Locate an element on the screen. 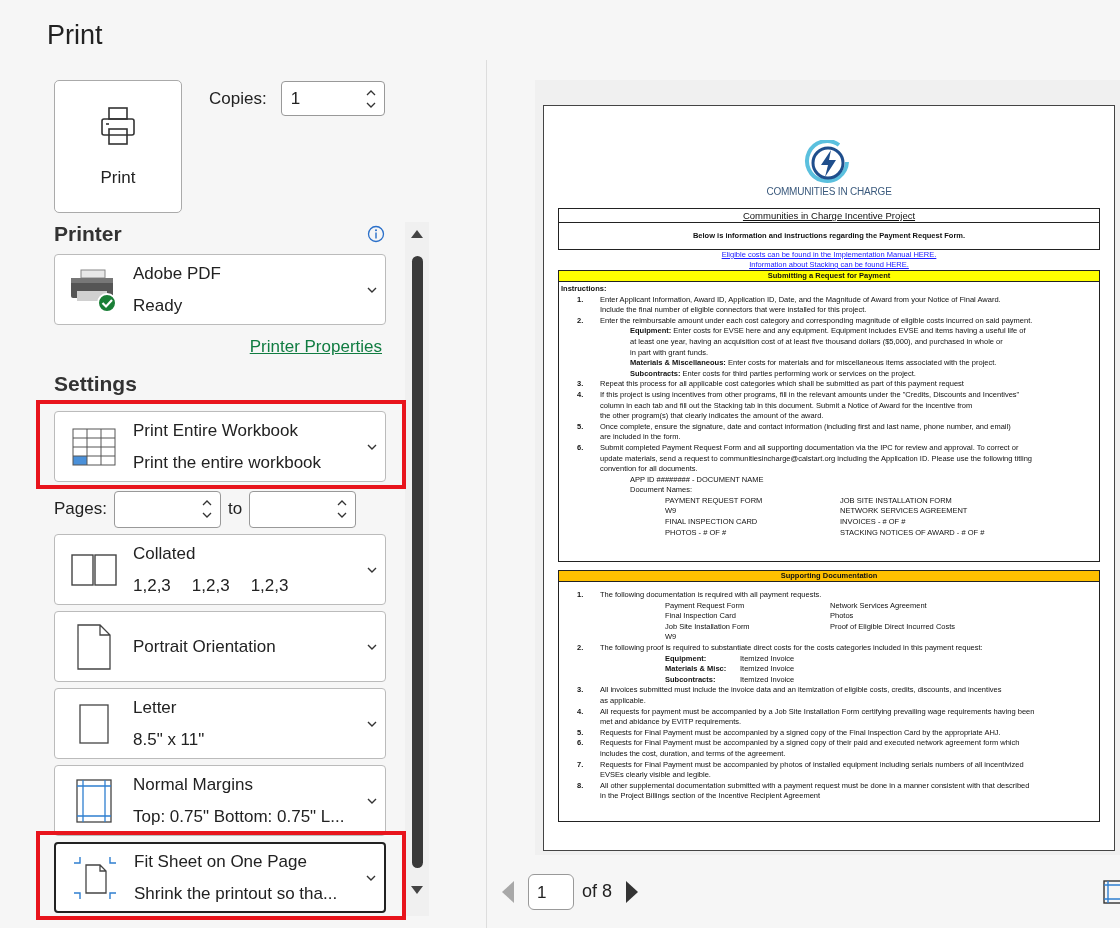 The image size is (1120, 928). copies-spinner: 1 is located at coordinates (332, 98).